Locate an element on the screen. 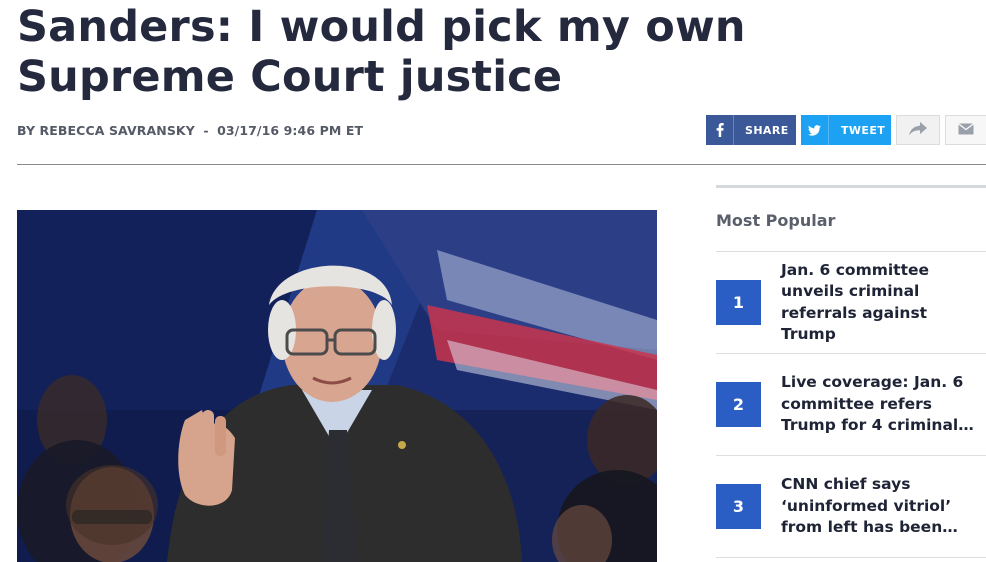 The width and height of the screenshot is (986, 562). twitter-share-label: TWEET is located at coordinates (863, 130).